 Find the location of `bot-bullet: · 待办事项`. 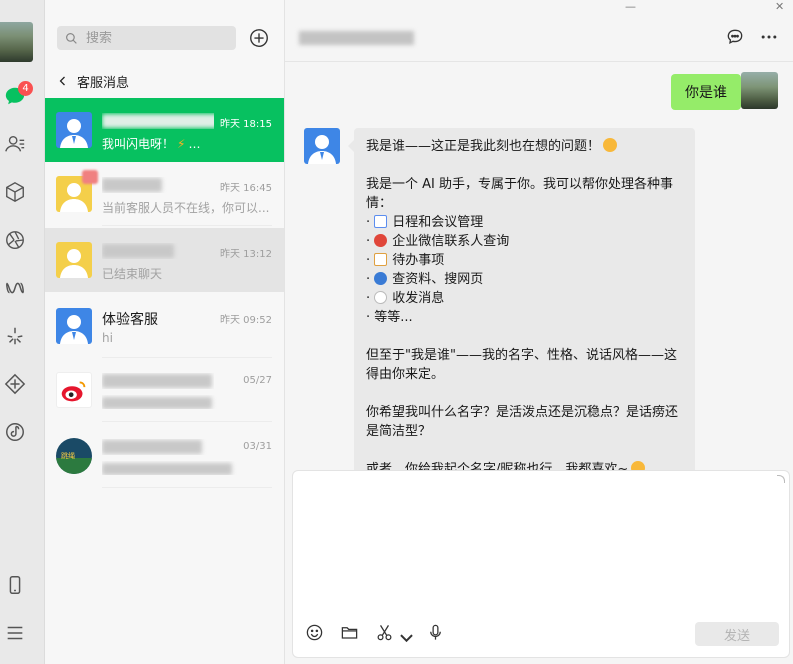

bot-bullet: · 待办事项 is located at coordinates (405, 260).